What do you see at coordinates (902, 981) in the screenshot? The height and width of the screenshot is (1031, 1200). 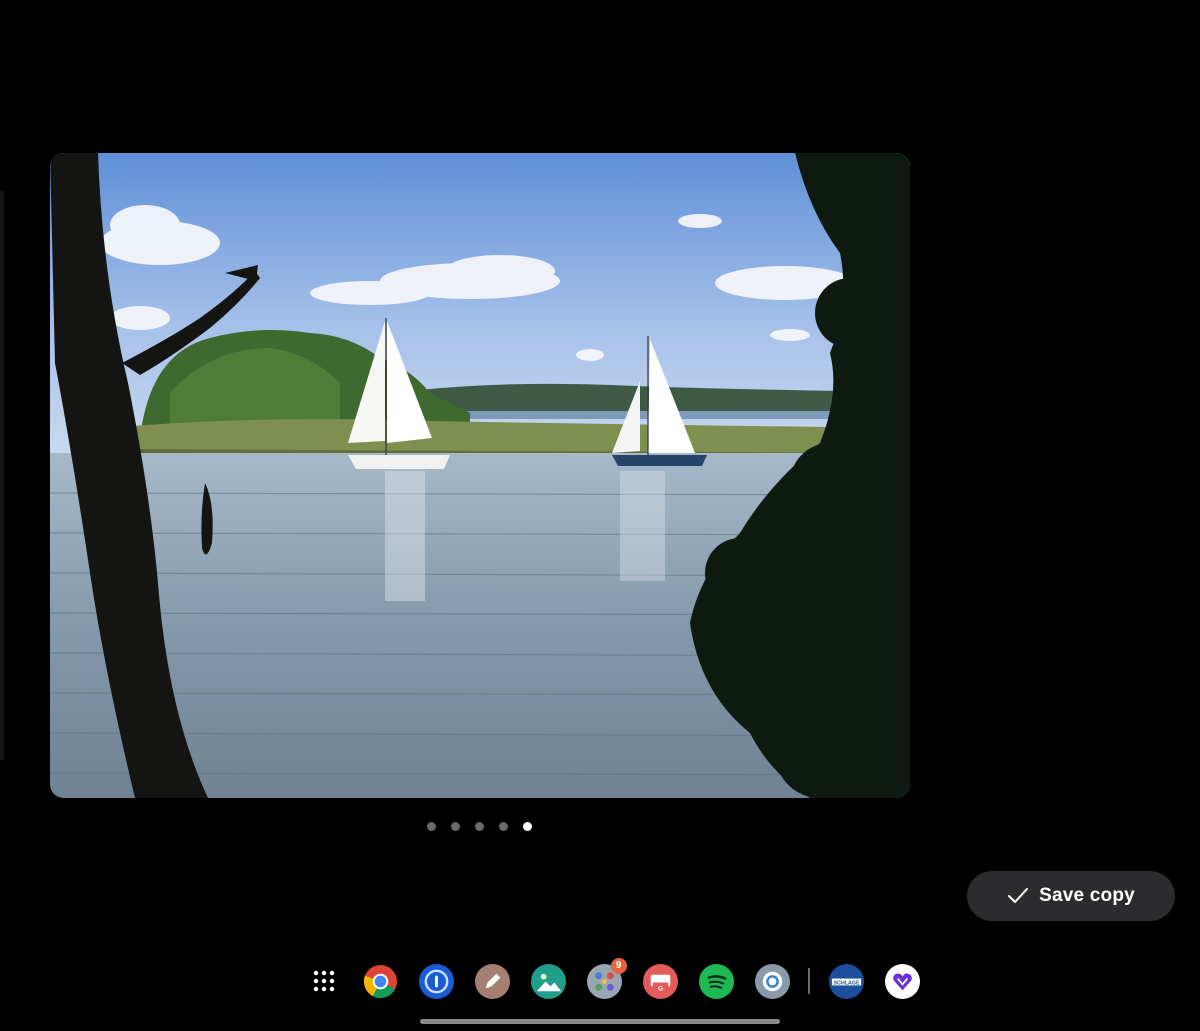 I see `heart-app-icon` at bounding box center [902, 981].